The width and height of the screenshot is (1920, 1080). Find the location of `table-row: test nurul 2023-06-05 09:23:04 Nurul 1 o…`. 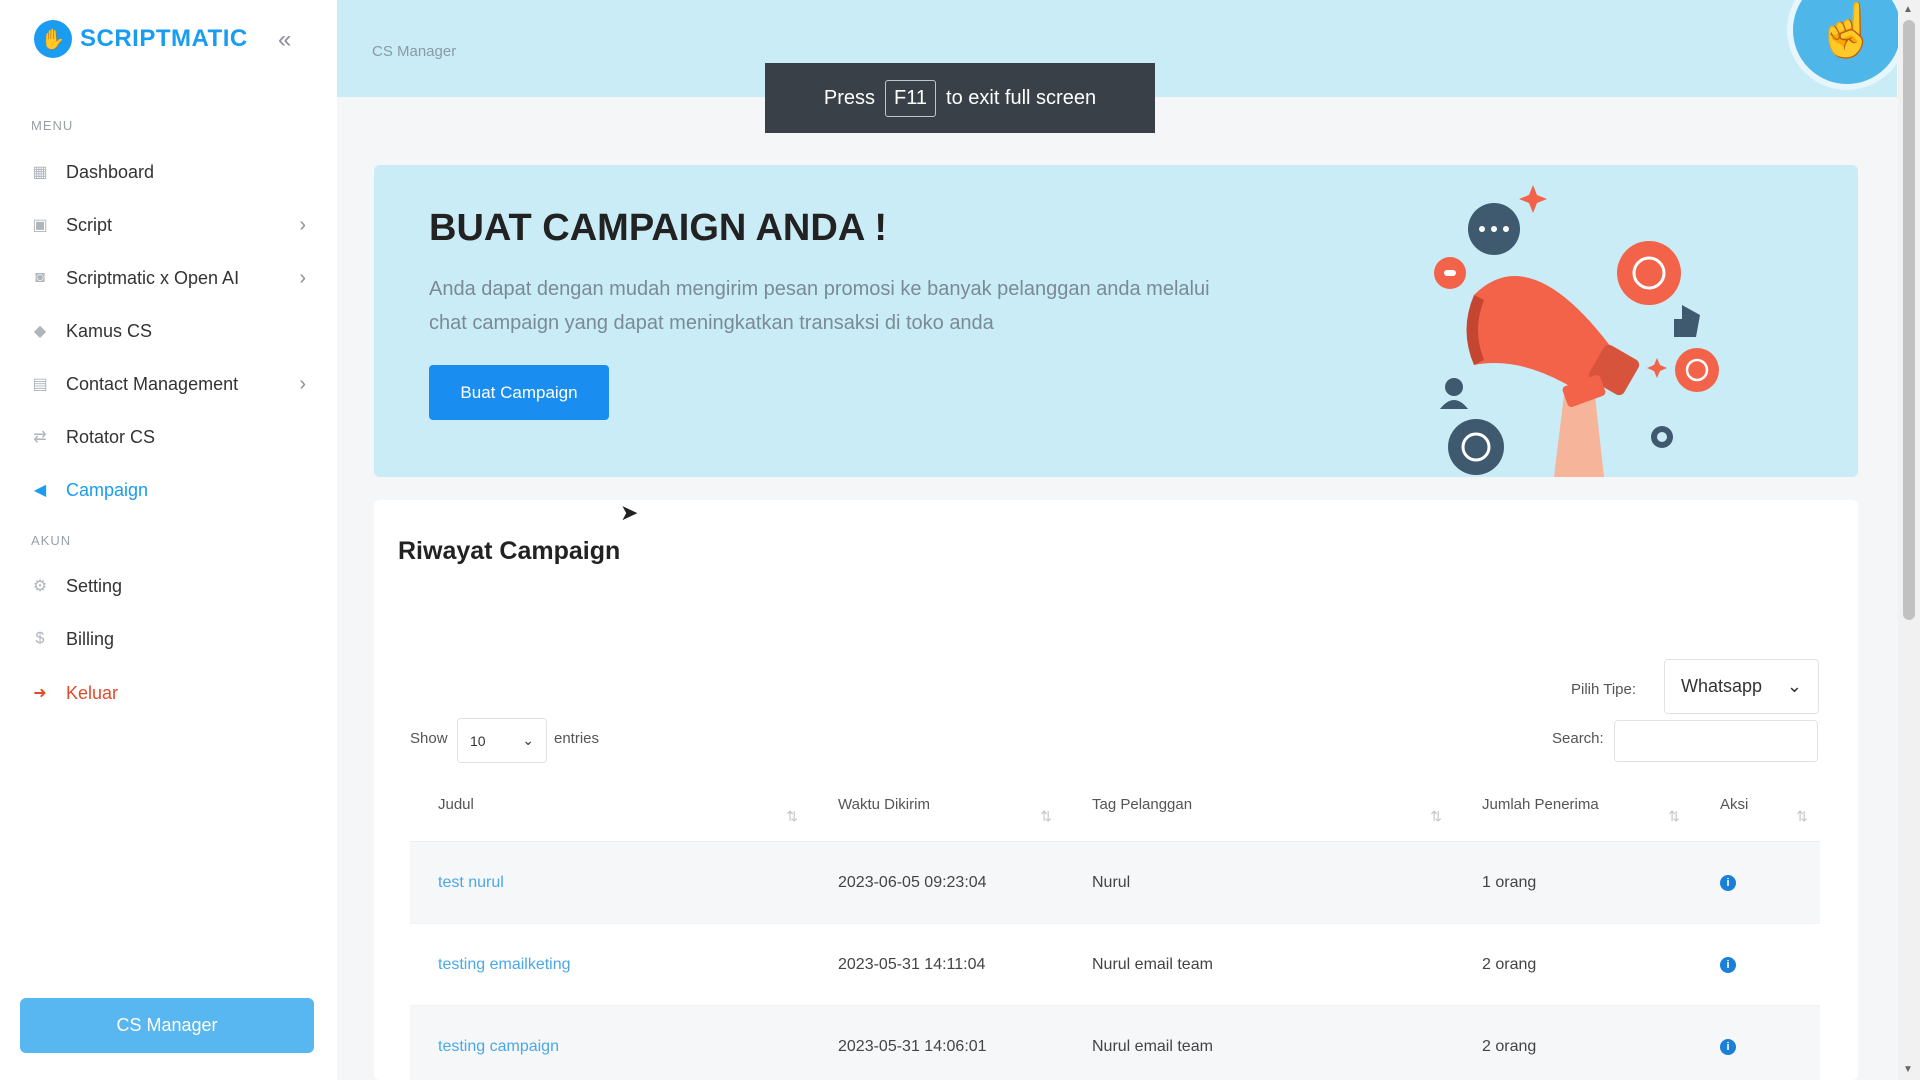

table-row: test nurul 2023-06-05 09:23:04 Nurul 1 o… is located at coordinates (1115, 883).